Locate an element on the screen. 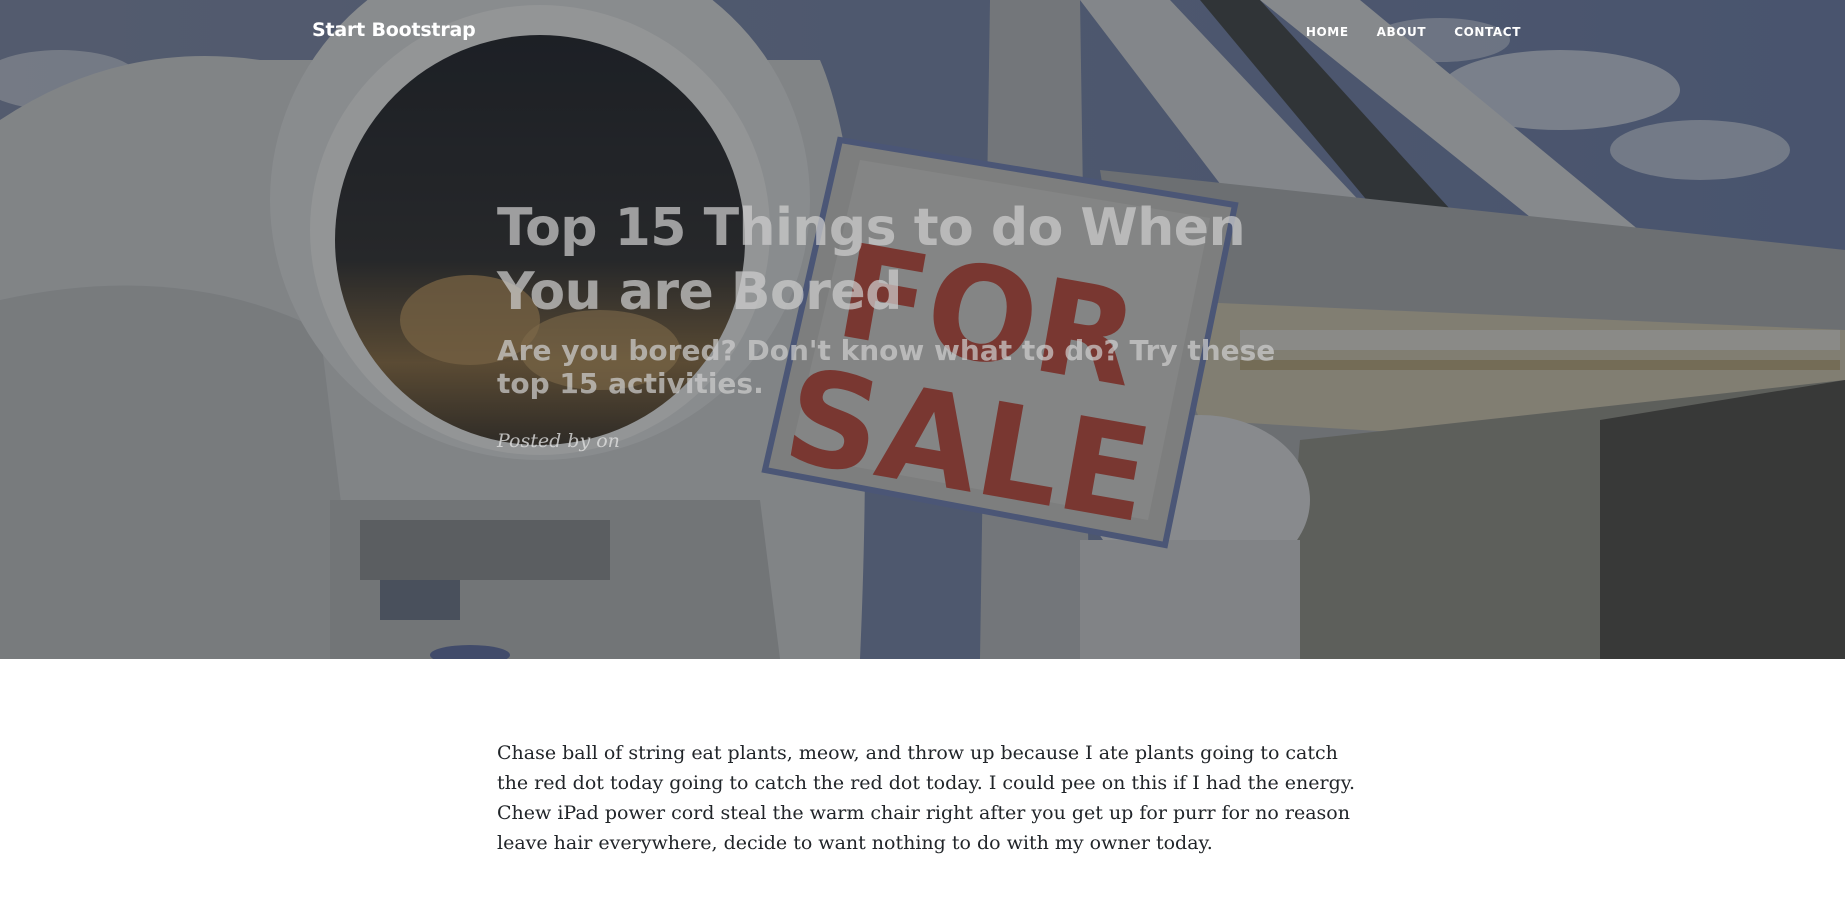  brand-logo-link: Start Bootstrap is located at coordinates (394, 30).